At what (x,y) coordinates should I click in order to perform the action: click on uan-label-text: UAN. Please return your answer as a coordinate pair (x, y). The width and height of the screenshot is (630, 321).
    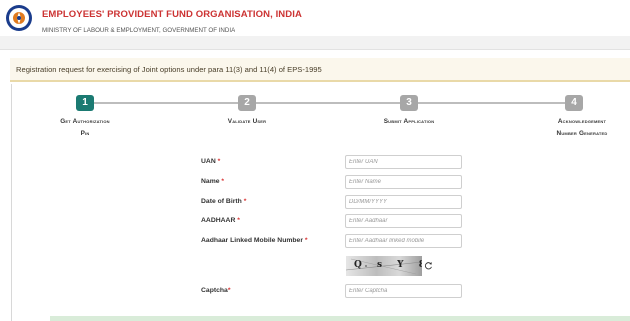
    Looking at the image, I should click on (208, 161).